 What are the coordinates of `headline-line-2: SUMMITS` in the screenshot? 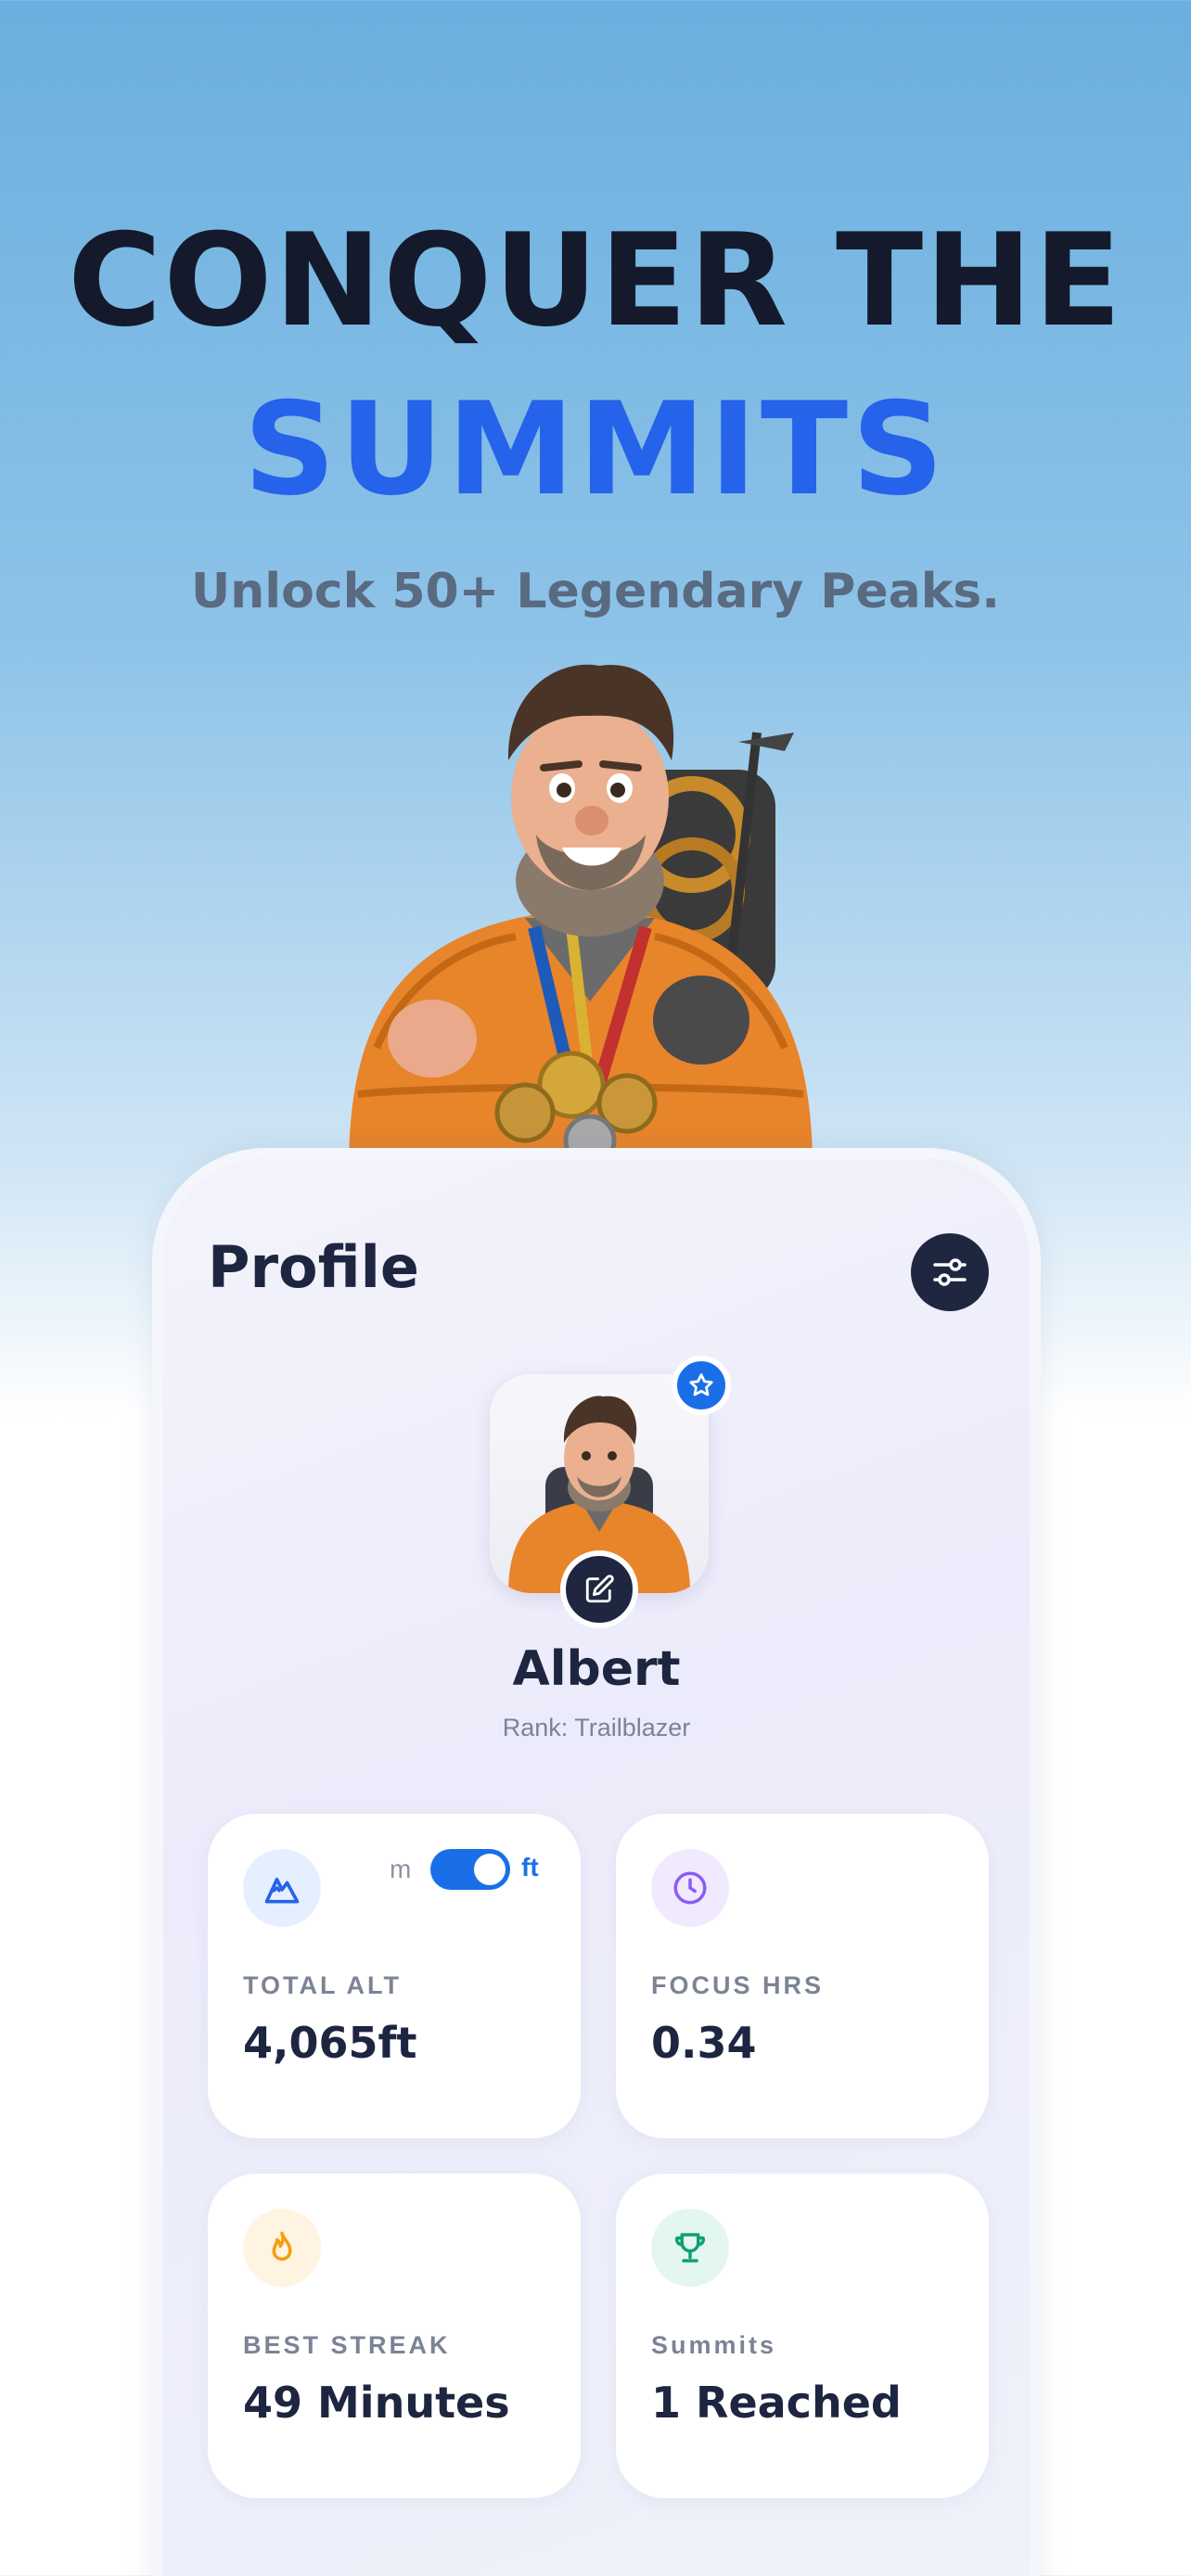 It's located at (595, 450).